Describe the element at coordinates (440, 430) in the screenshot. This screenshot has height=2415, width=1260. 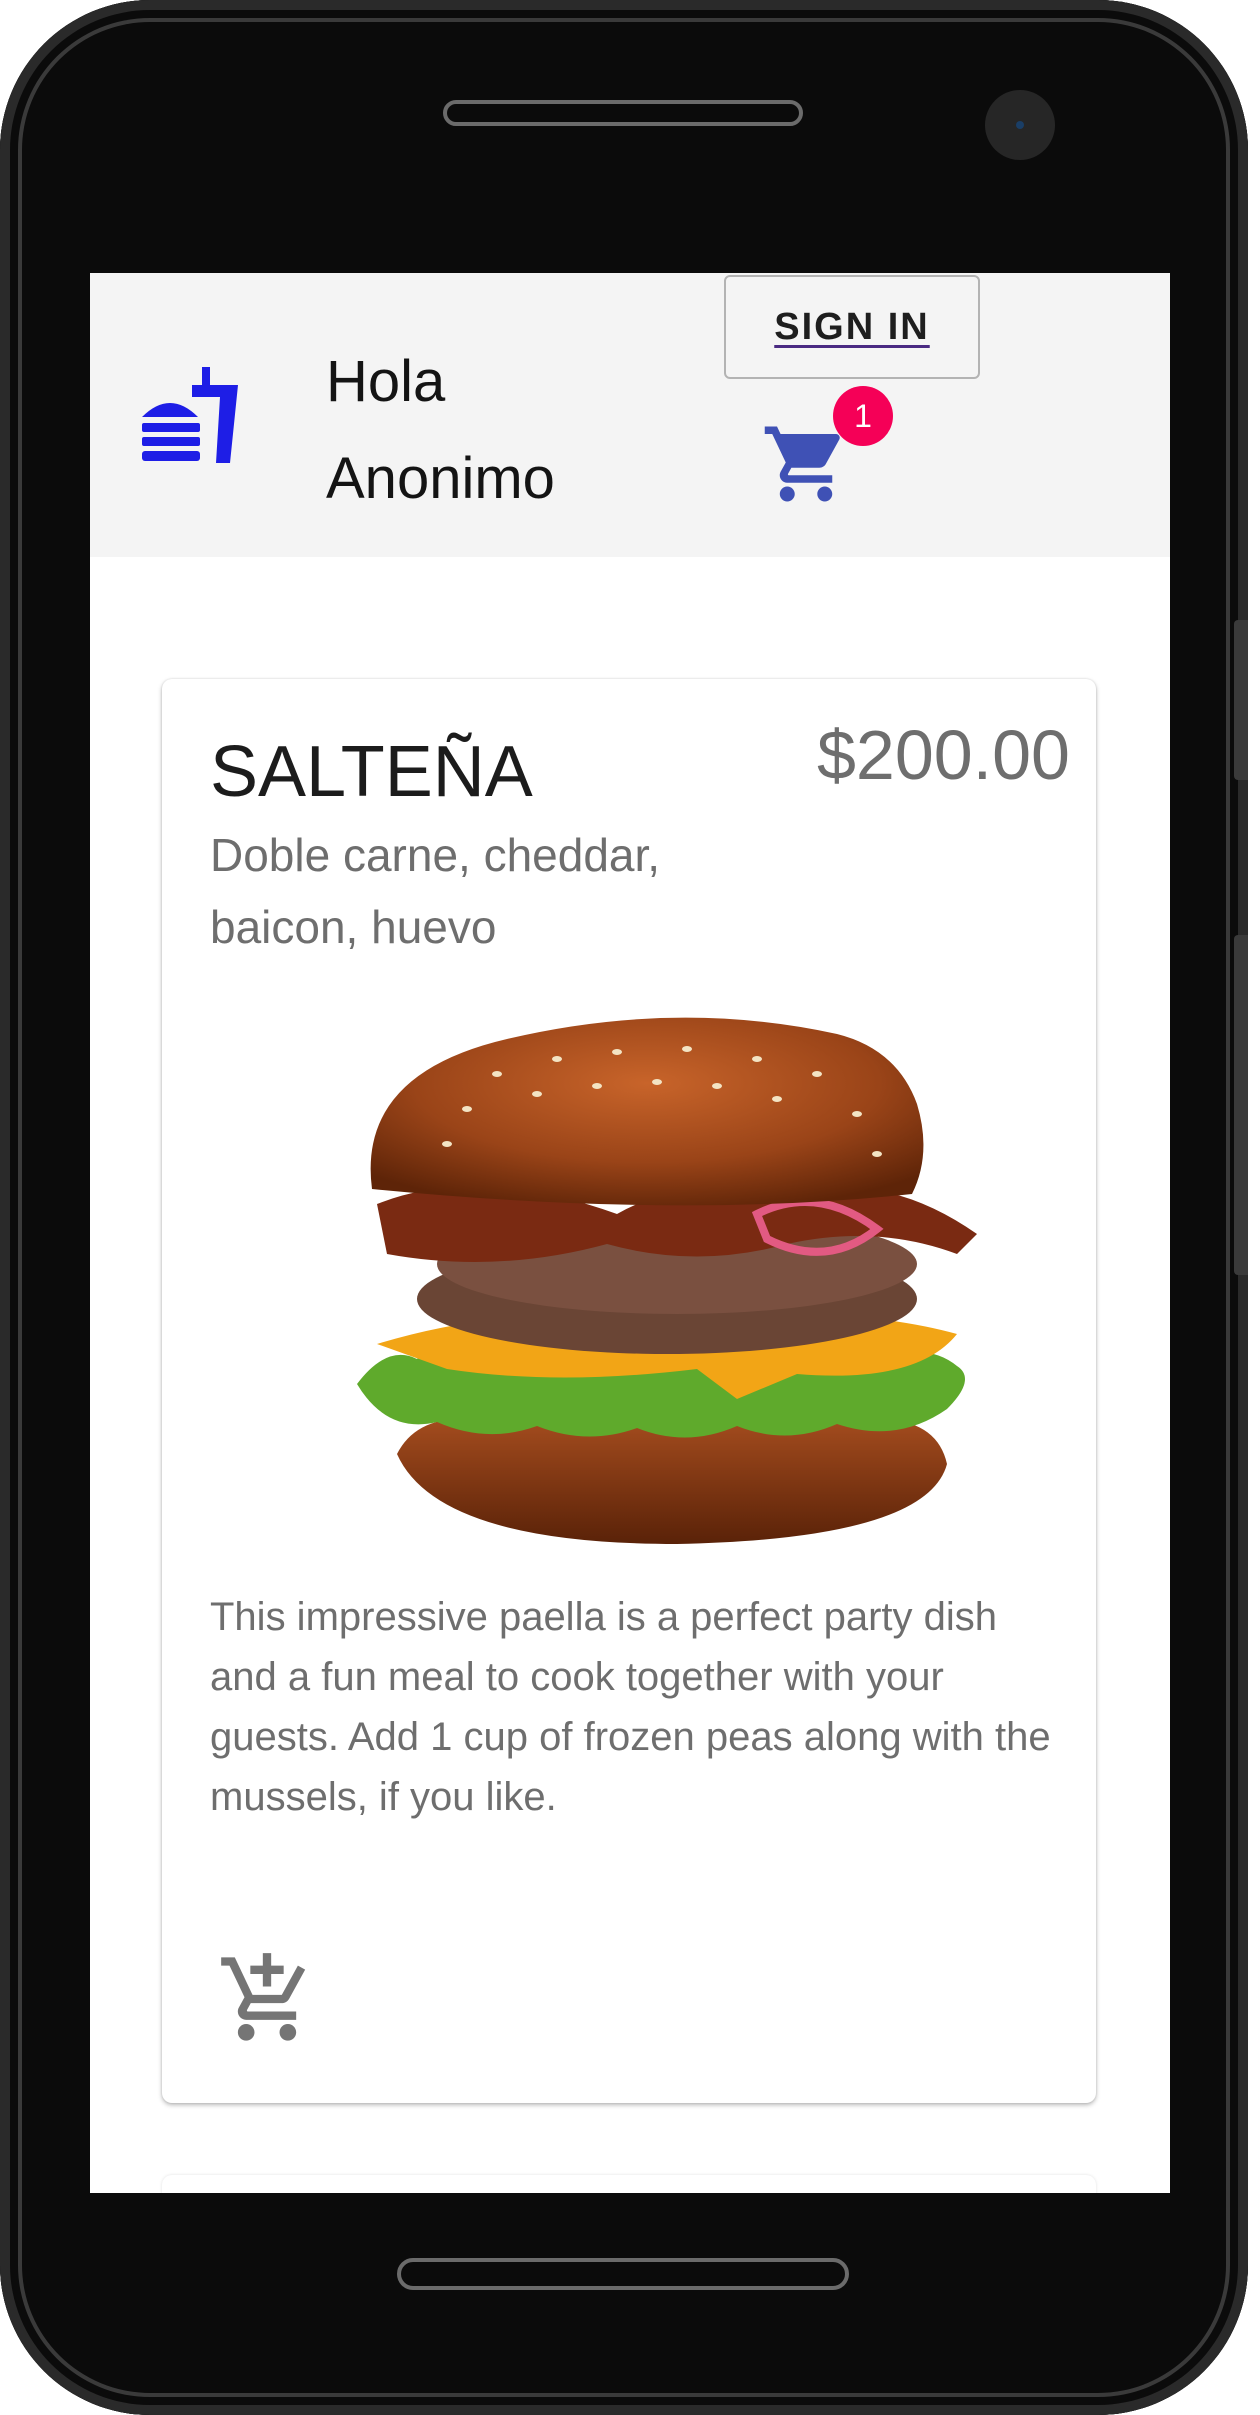
I see `greeting: Hola Anonimo` at that location.